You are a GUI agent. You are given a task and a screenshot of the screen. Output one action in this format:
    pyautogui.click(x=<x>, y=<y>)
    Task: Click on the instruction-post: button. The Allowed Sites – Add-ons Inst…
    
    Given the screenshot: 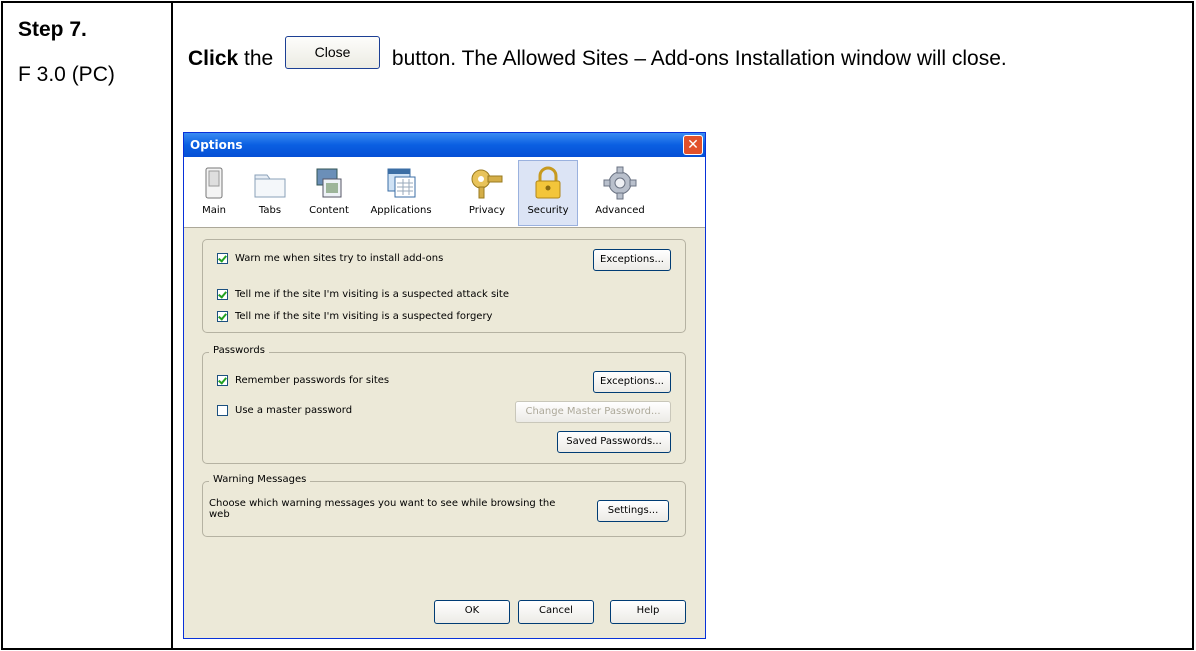 What is the action you would take?
    pyautogui.click(x=696, y=58)
    